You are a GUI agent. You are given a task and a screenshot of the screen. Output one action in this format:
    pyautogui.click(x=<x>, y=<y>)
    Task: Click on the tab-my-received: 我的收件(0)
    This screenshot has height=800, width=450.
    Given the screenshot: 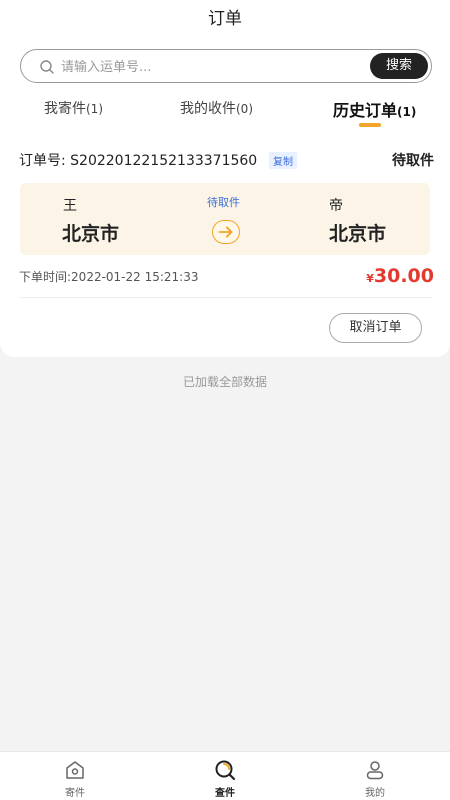 What is the action you would take?
    pyautogui.click(x=216, y=108)
    